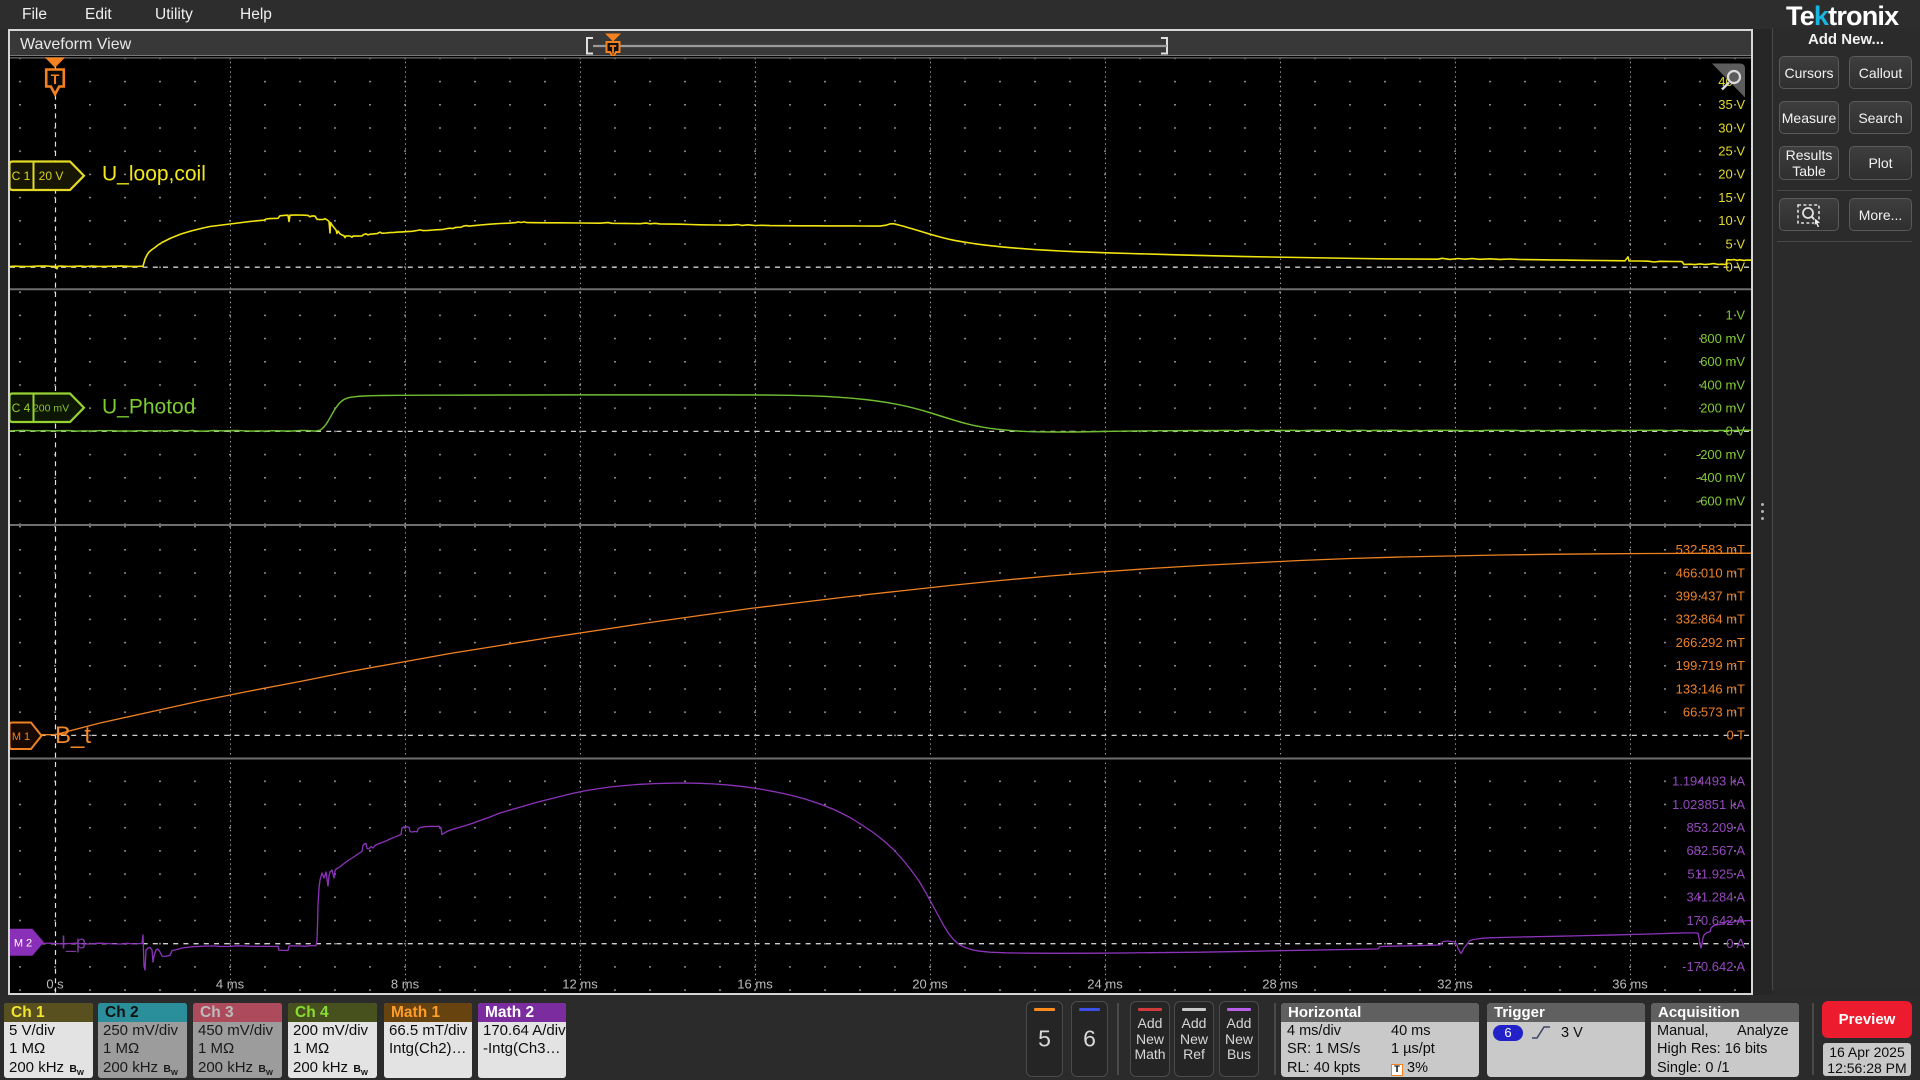  What do you see at coordinates (1455, 984) in the screenshot?
I see `svg-text: 32 ms` at bounding box center [1455, 984].